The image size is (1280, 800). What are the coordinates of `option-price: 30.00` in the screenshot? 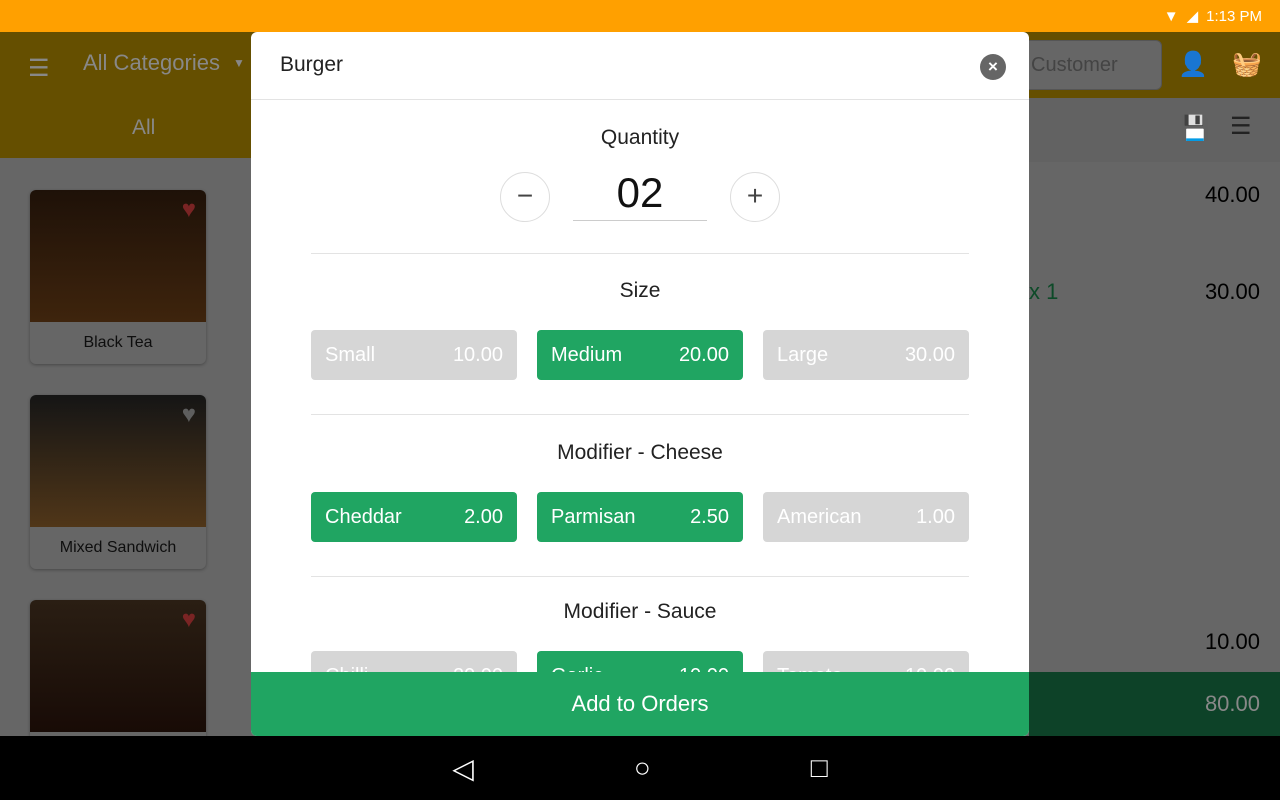 It's located at (929, 354).